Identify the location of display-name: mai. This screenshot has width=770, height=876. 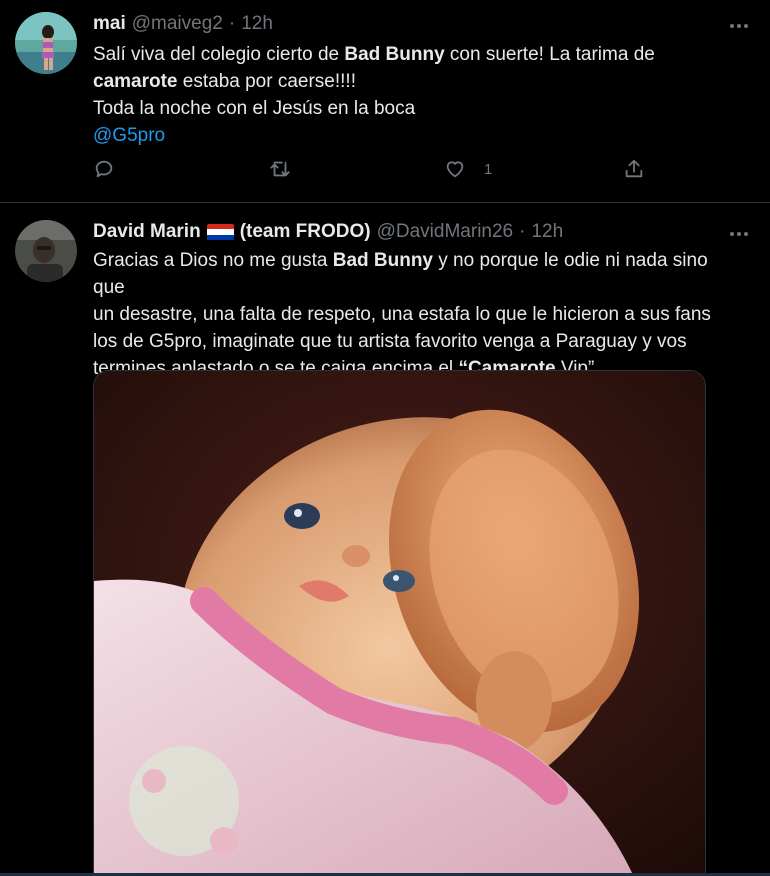
(109, 24).